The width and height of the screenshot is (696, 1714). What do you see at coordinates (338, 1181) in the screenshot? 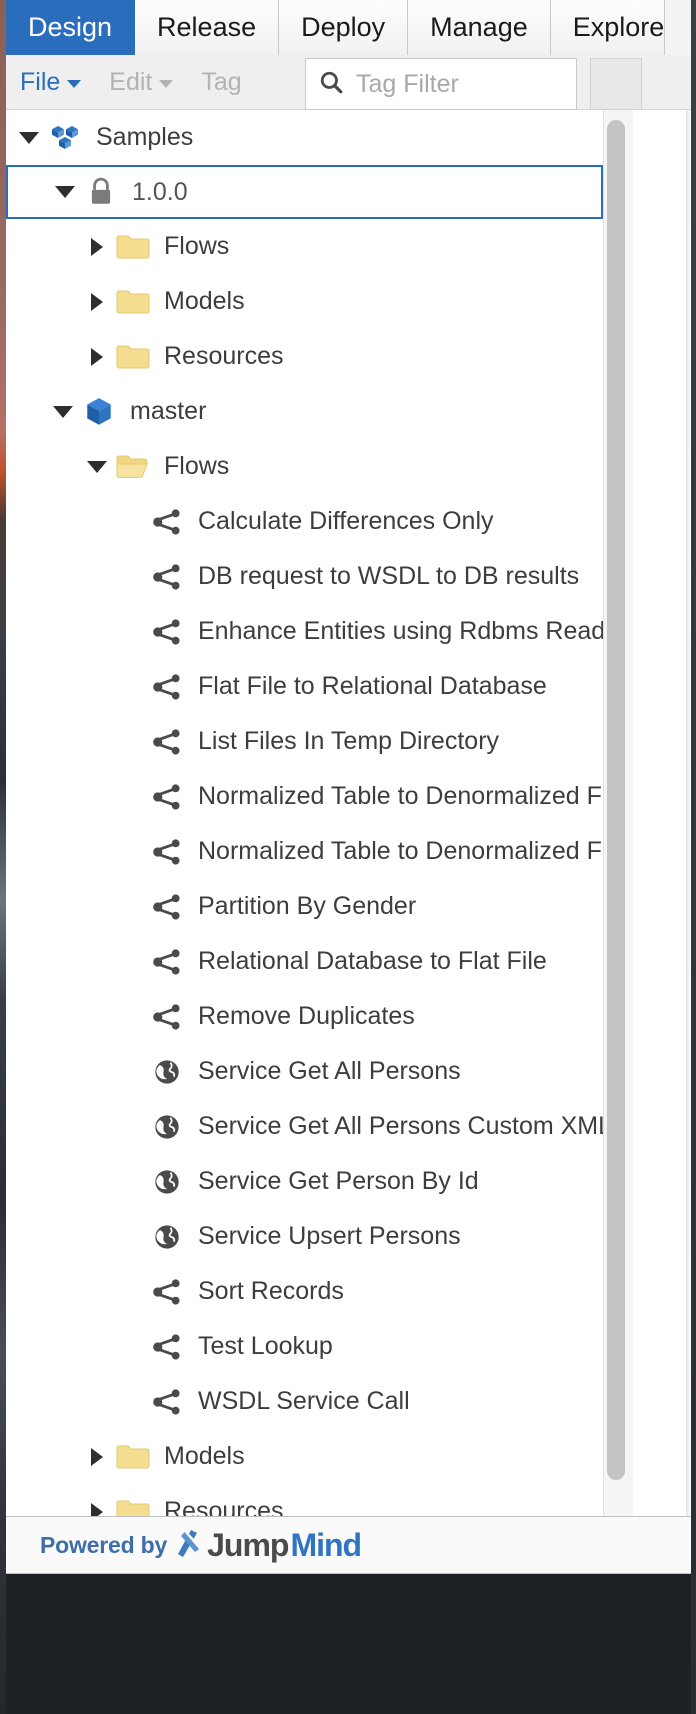
I see `tree-item-label: Service Get Person By Id` at bounding box center [338, 1181].